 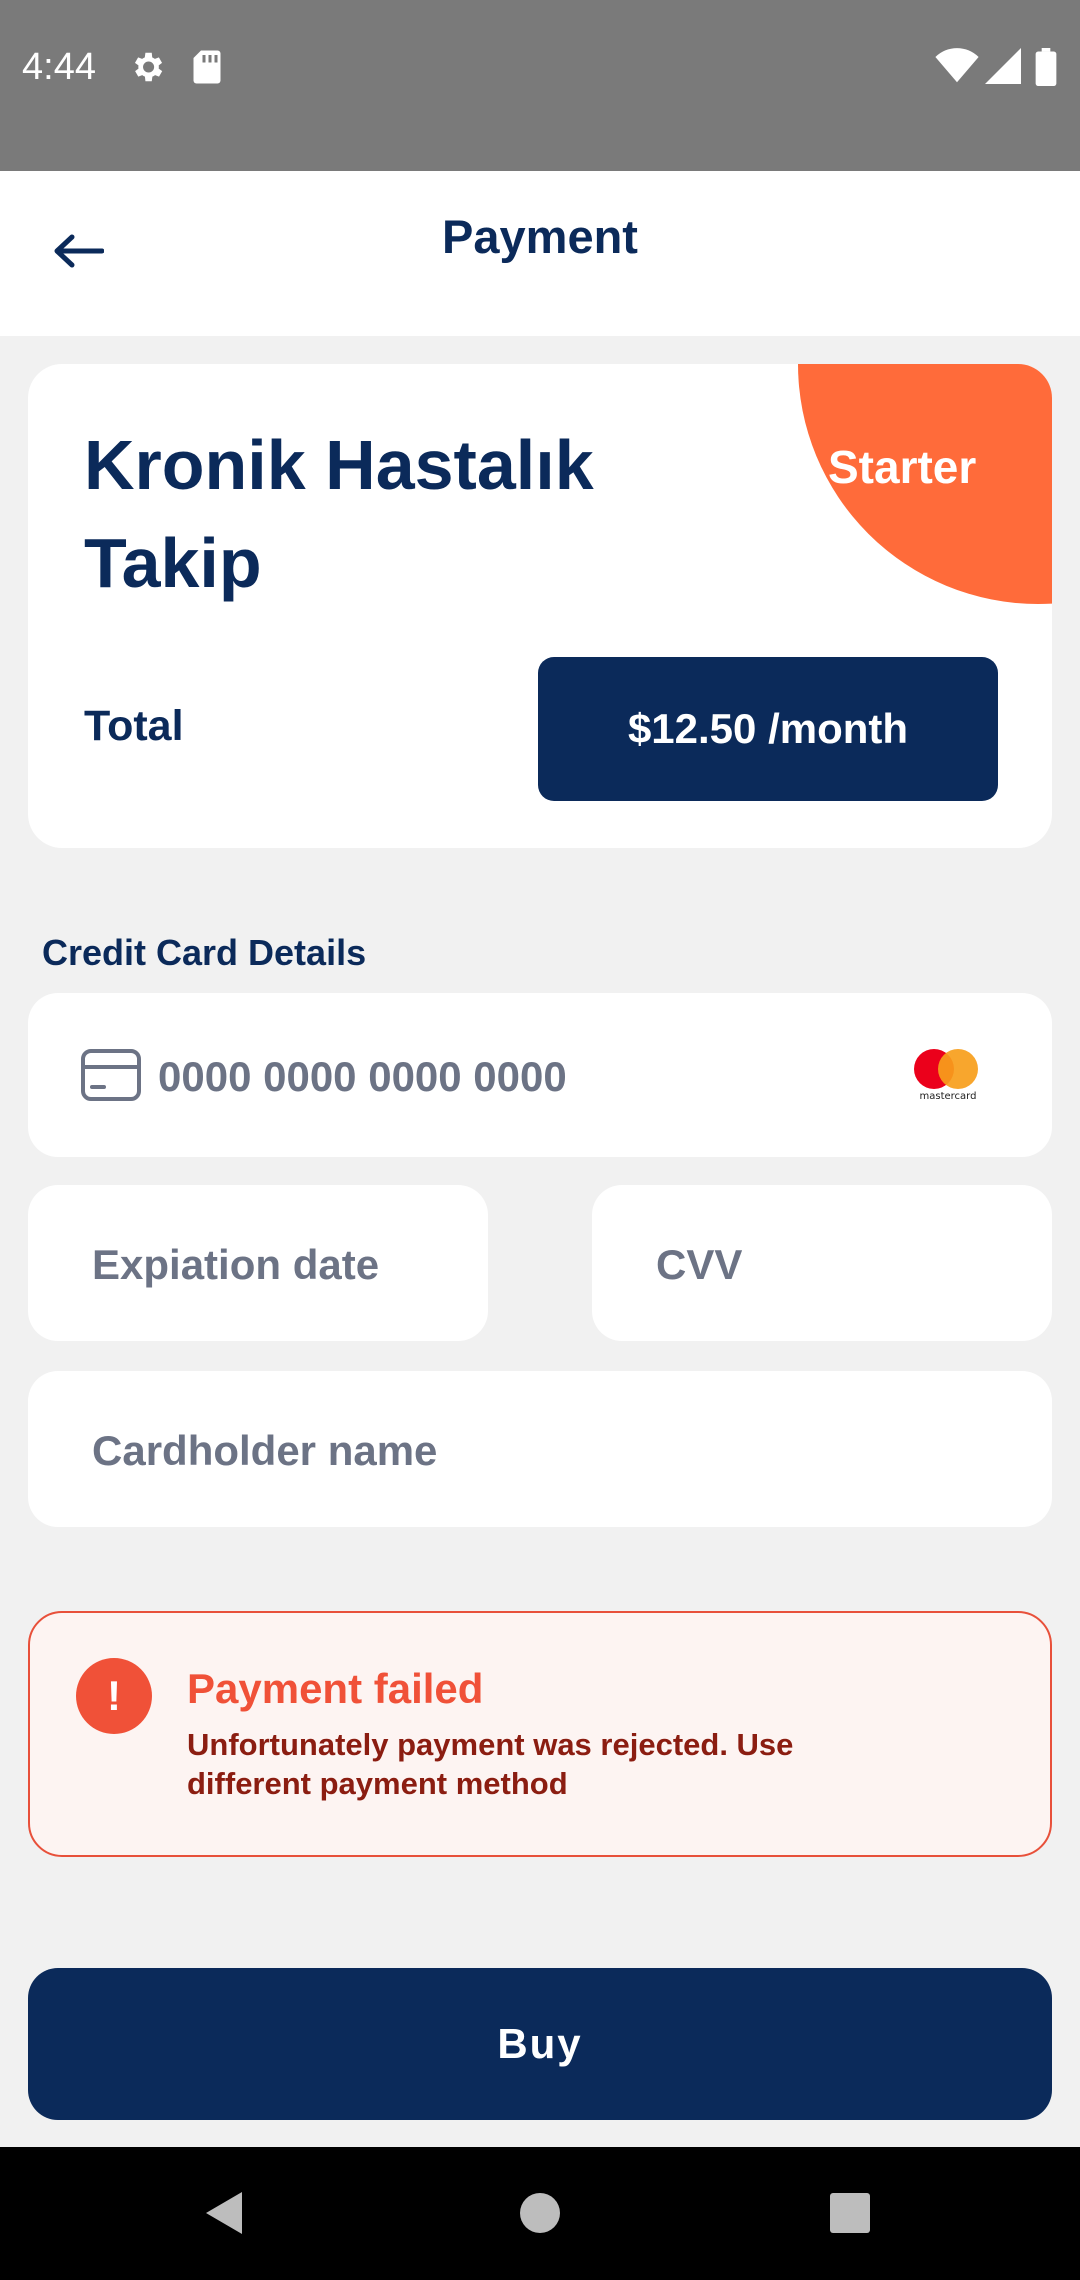 I want to click on alert-title: Payment failed, so click(x=335, y=1688).